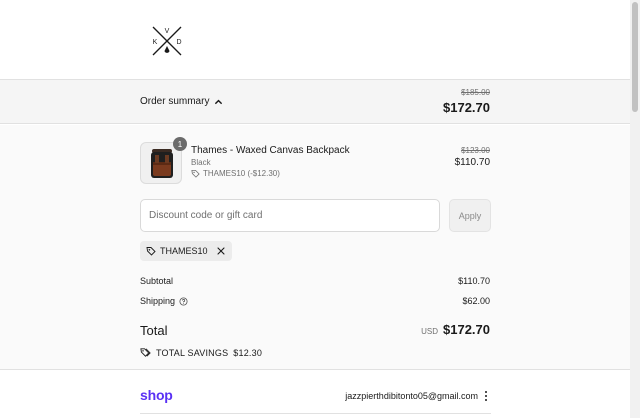 The height and width of the screenshot is (418, 640). I want to click on brand-logo: V K D, so click(167, 41).